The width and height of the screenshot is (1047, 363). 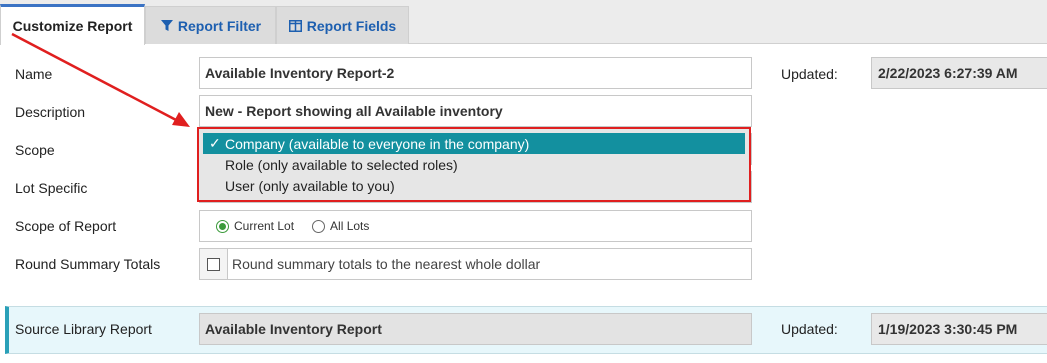 I want to click on all-lots-label: All Lots, so click(x=349, y=226).